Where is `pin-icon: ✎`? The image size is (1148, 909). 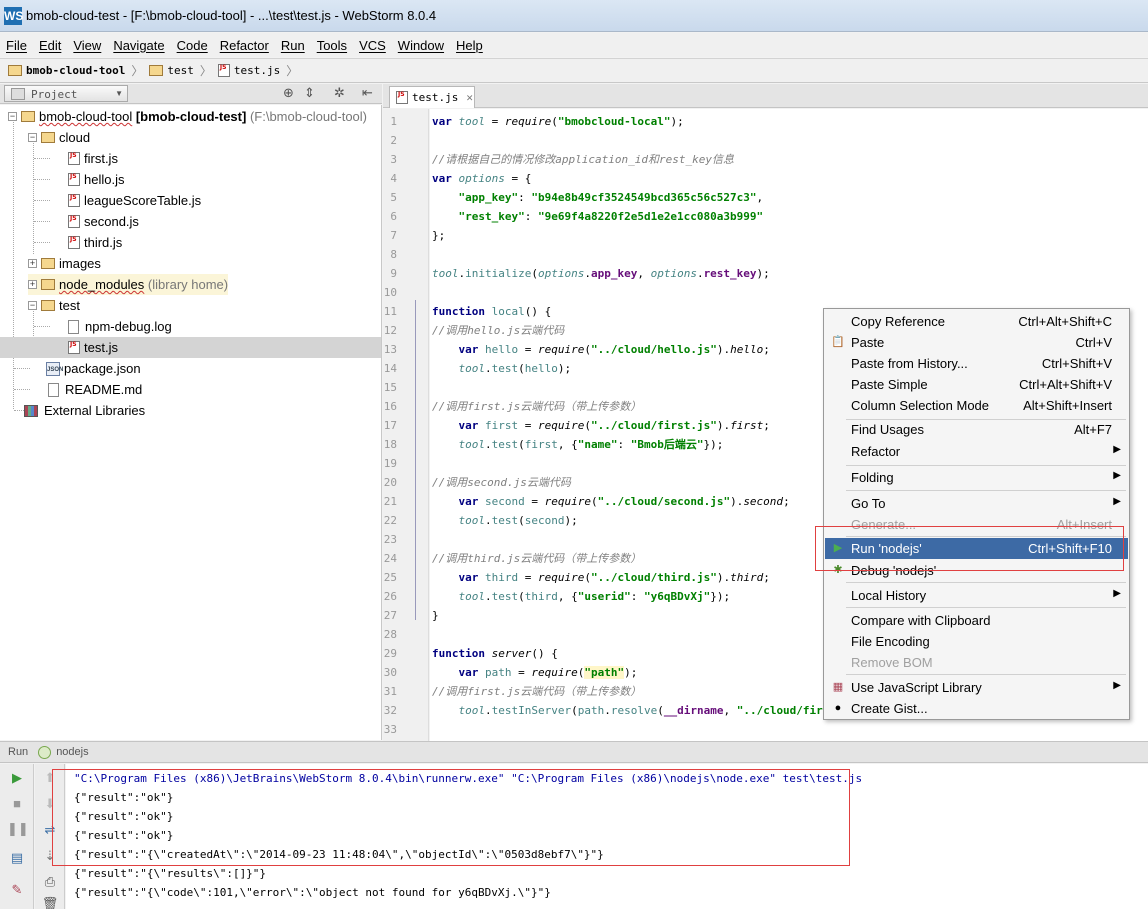
pin-icon: ✎ is located at coordinates (17, 890).